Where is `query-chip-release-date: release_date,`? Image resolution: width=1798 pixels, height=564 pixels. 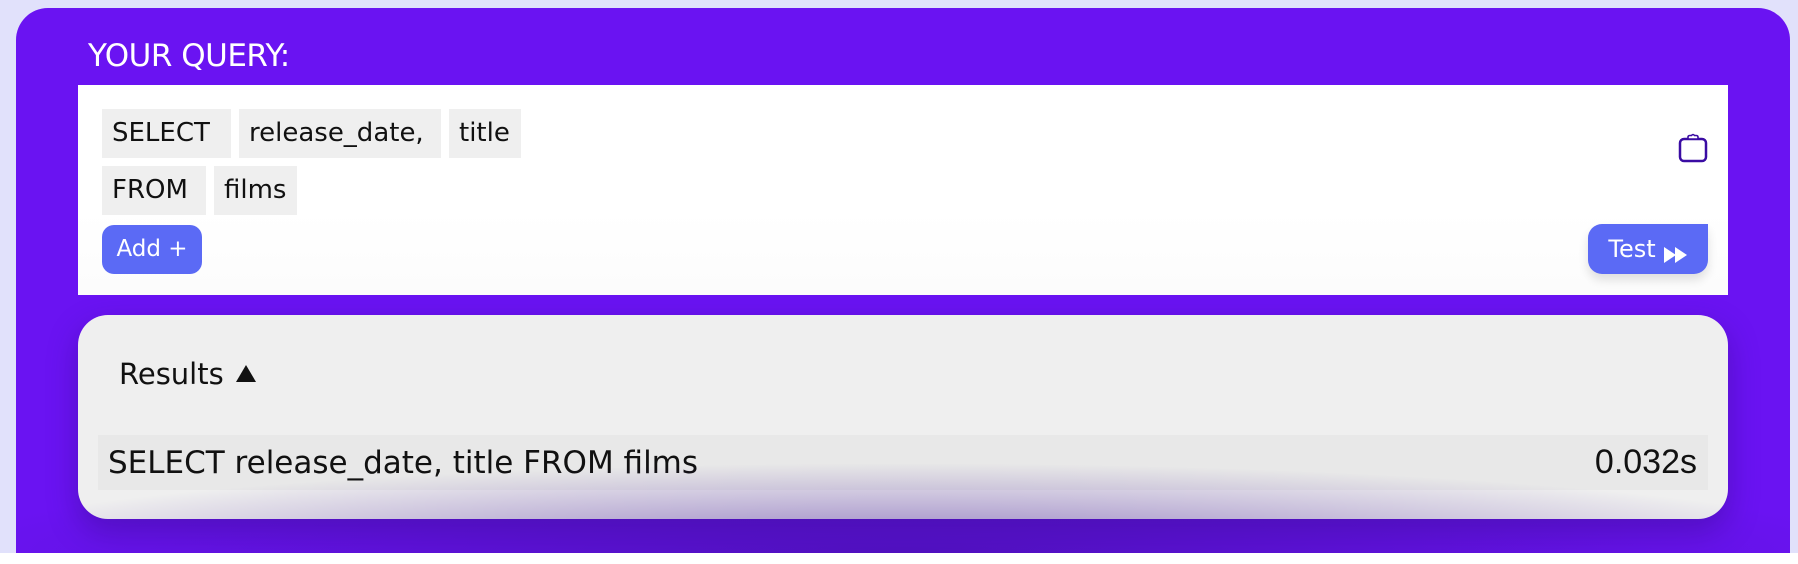 query-chip-release-date: release_date, is located at coordinates (340, 133).